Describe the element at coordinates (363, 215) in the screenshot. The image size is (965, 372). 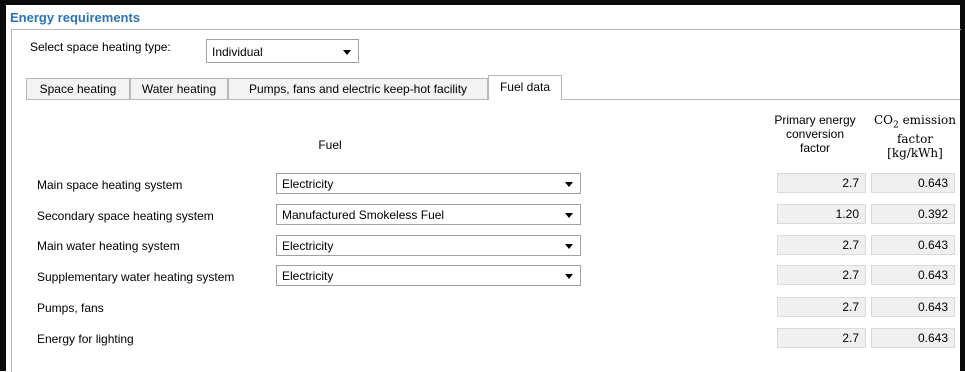
I see `fuel-select-value: Manufactured Smokeless Fuel` at that location.